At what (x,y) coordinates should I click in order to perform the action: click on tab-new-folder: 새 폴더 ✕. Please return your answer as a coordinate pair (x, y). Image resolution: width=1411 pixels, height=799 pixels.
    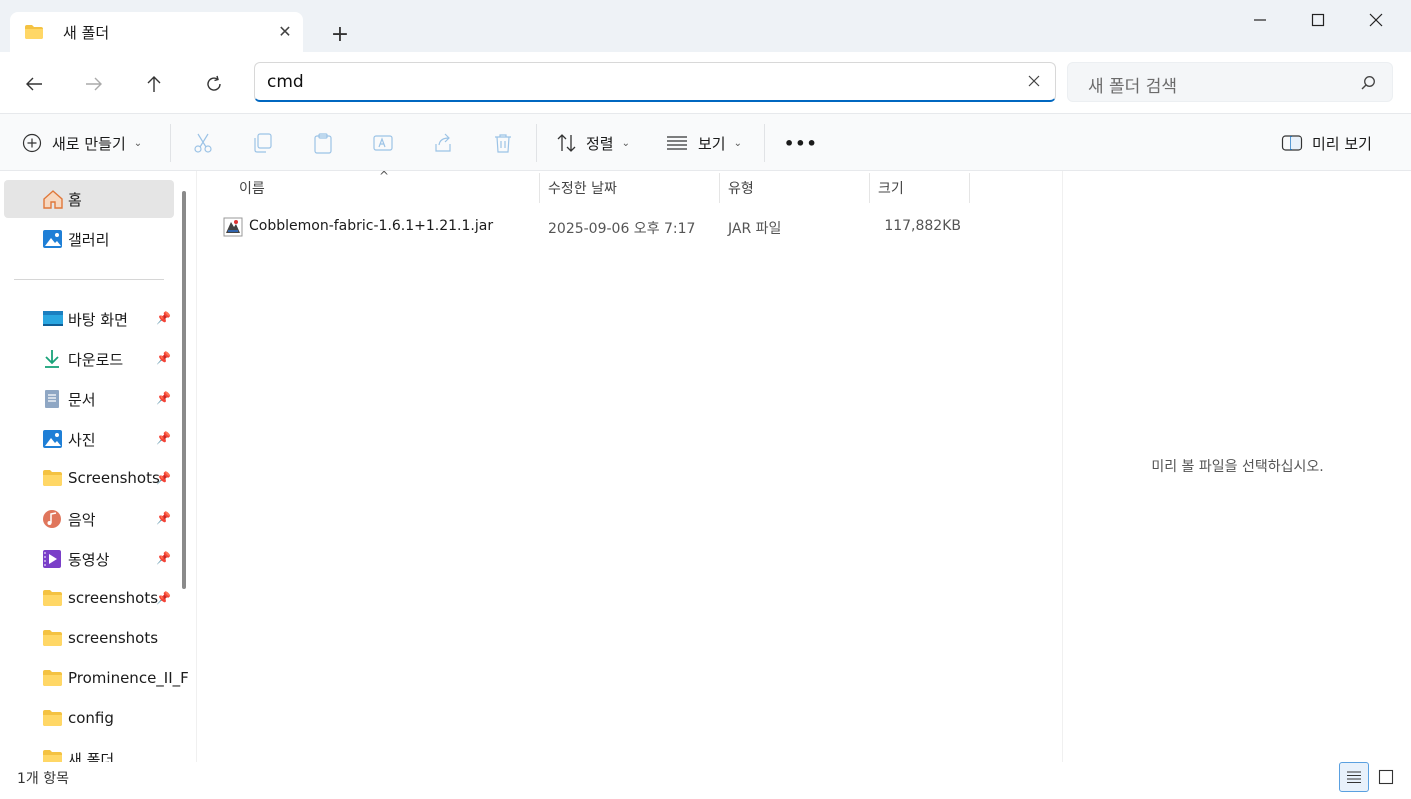
    Looking at the image, I should click on (156, 32).